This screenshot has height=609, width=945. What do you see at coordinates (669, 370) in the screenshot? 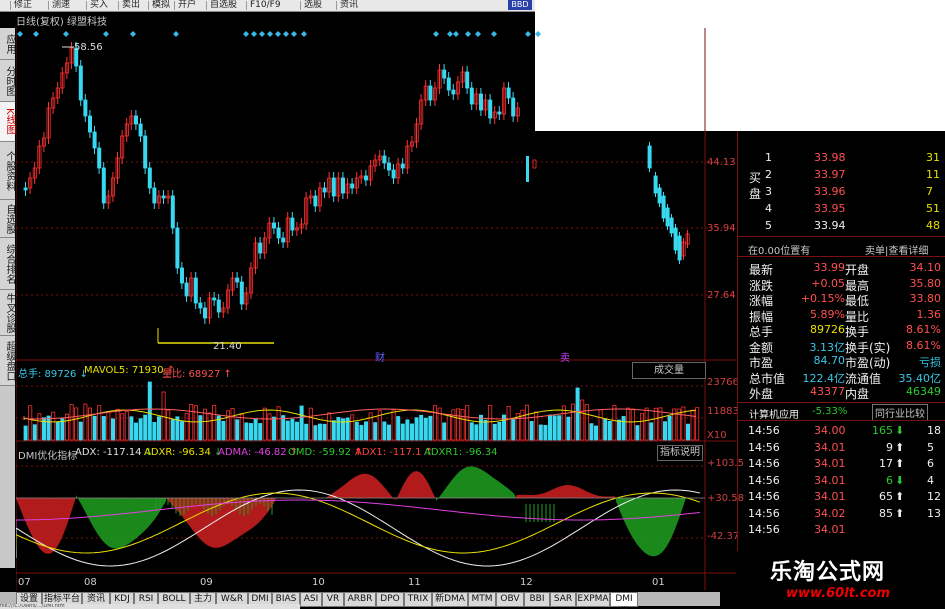
I see `volume-indicator-button: 成交量` at bounding box center [669, 370].